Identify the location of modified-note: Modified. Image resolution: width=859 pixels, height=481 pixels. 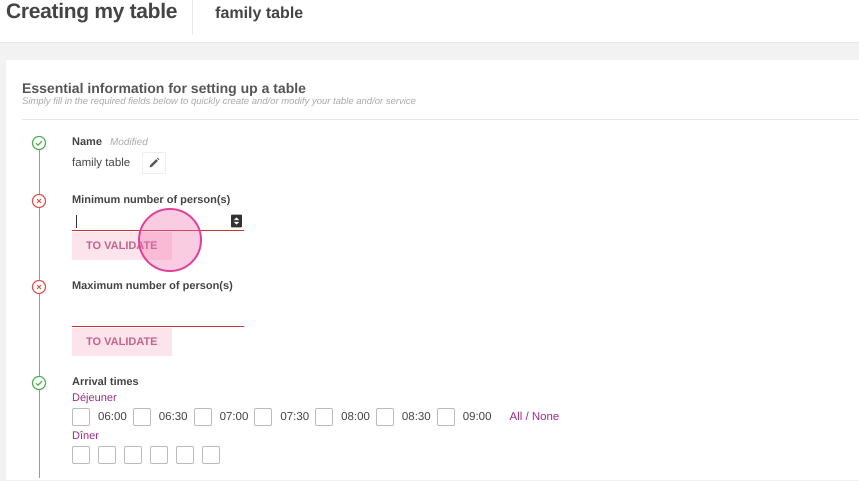
(129, 142).